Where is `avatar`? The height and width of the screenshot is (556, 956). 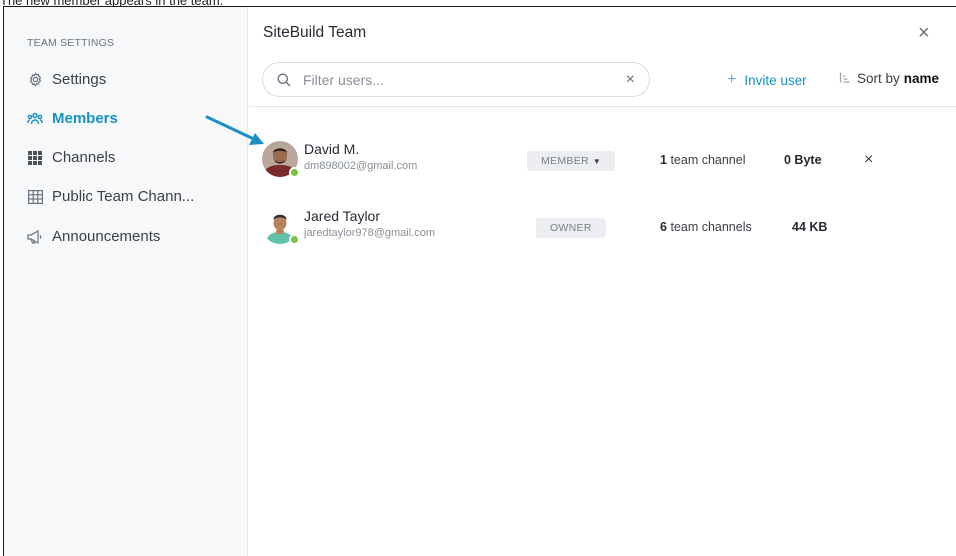 avatar is located at coordinates (281, 226).